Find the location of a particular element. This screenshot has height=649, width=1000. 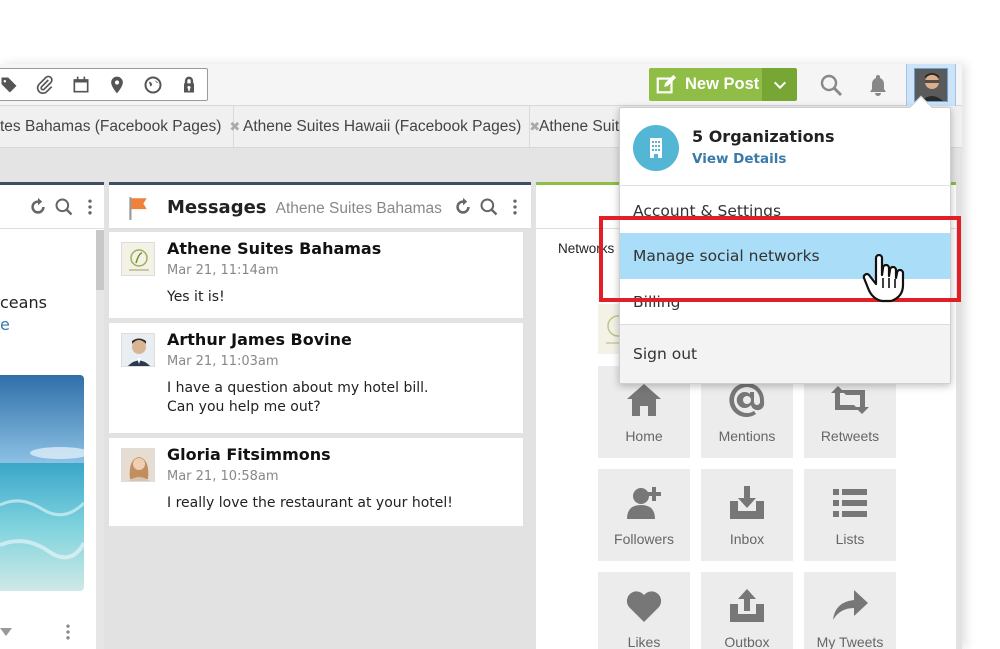

organizations-section: 5 Organizations View Details is located at coordinates (785, 147).